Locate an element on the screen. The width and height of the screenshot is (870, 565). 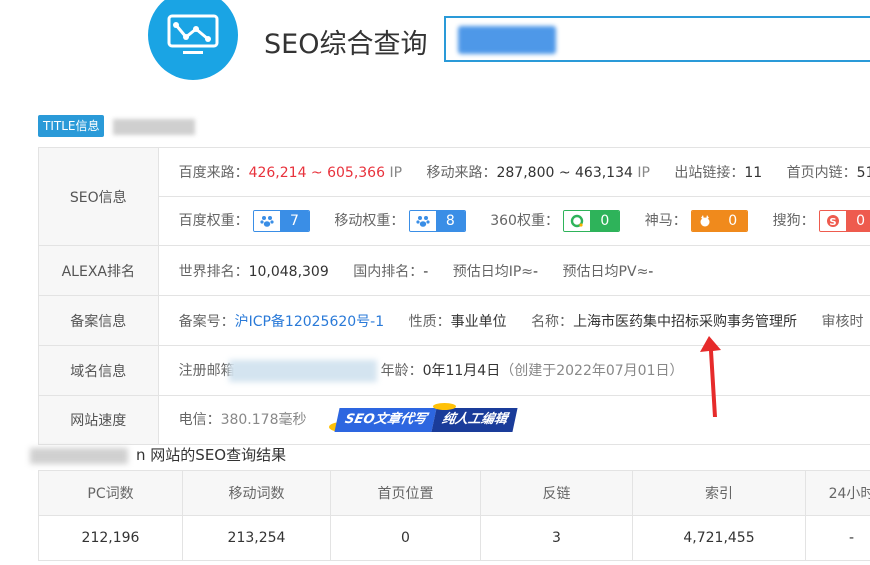
domestic-rank-label: 国内排名： is located at coordinates (388, 271).